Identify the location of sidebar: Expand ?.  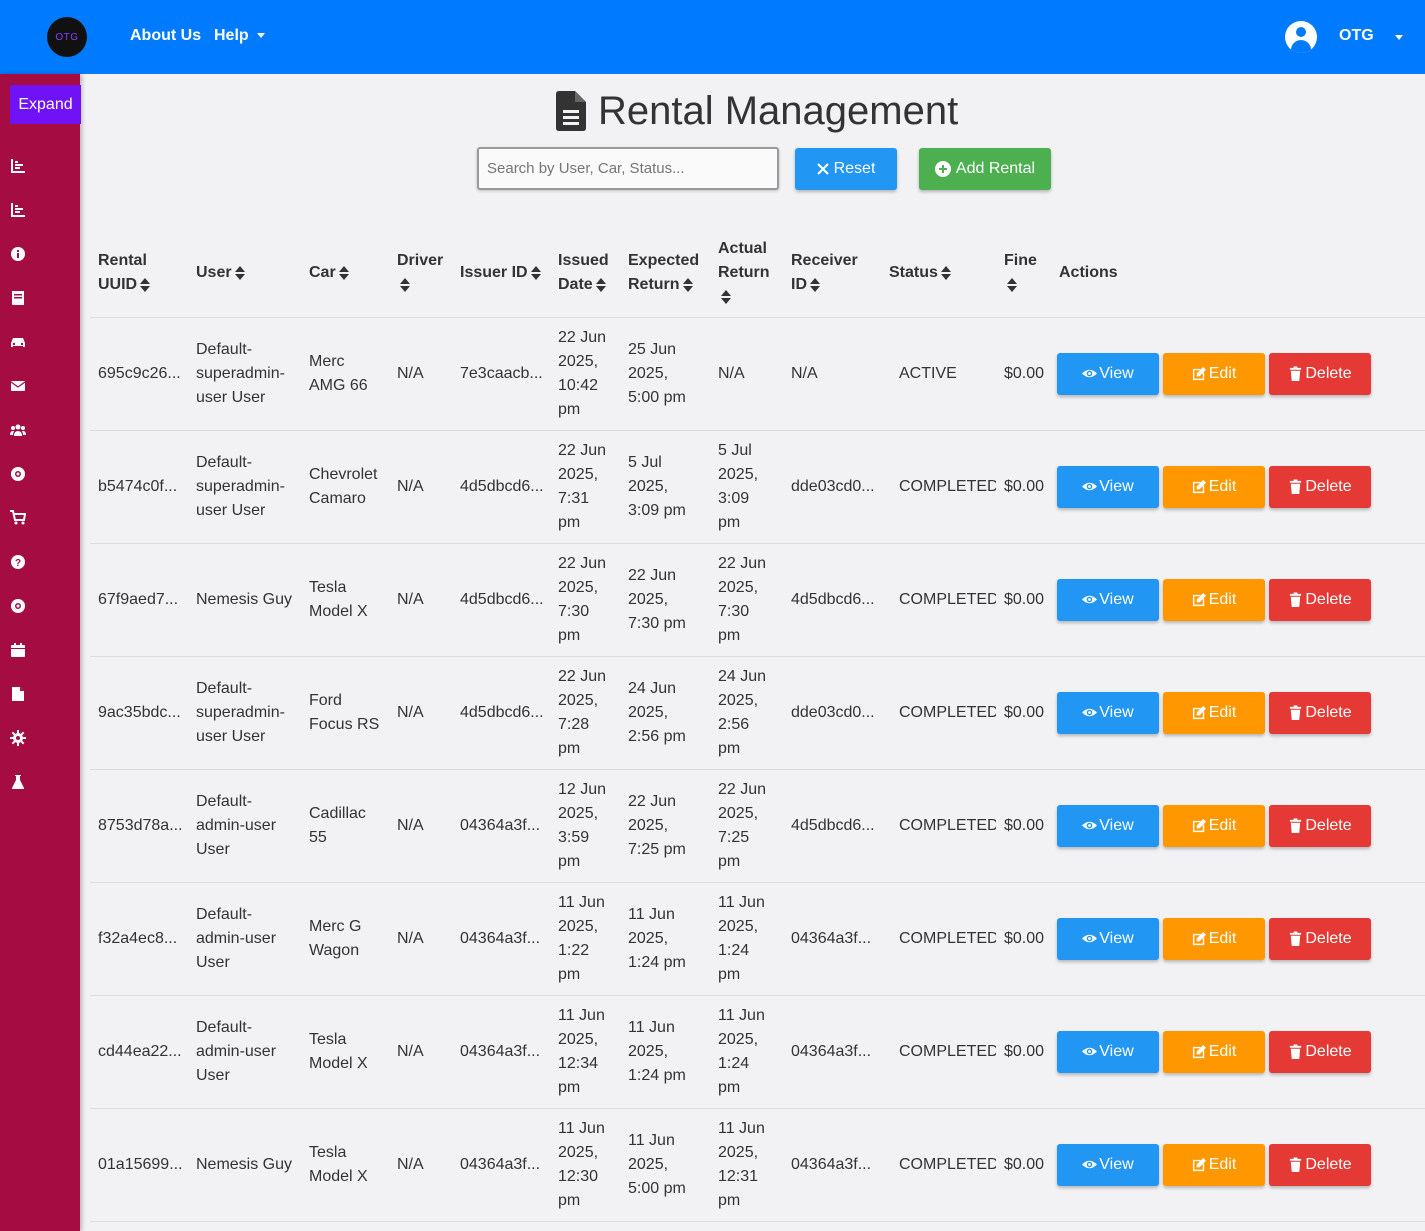
(40, 652).